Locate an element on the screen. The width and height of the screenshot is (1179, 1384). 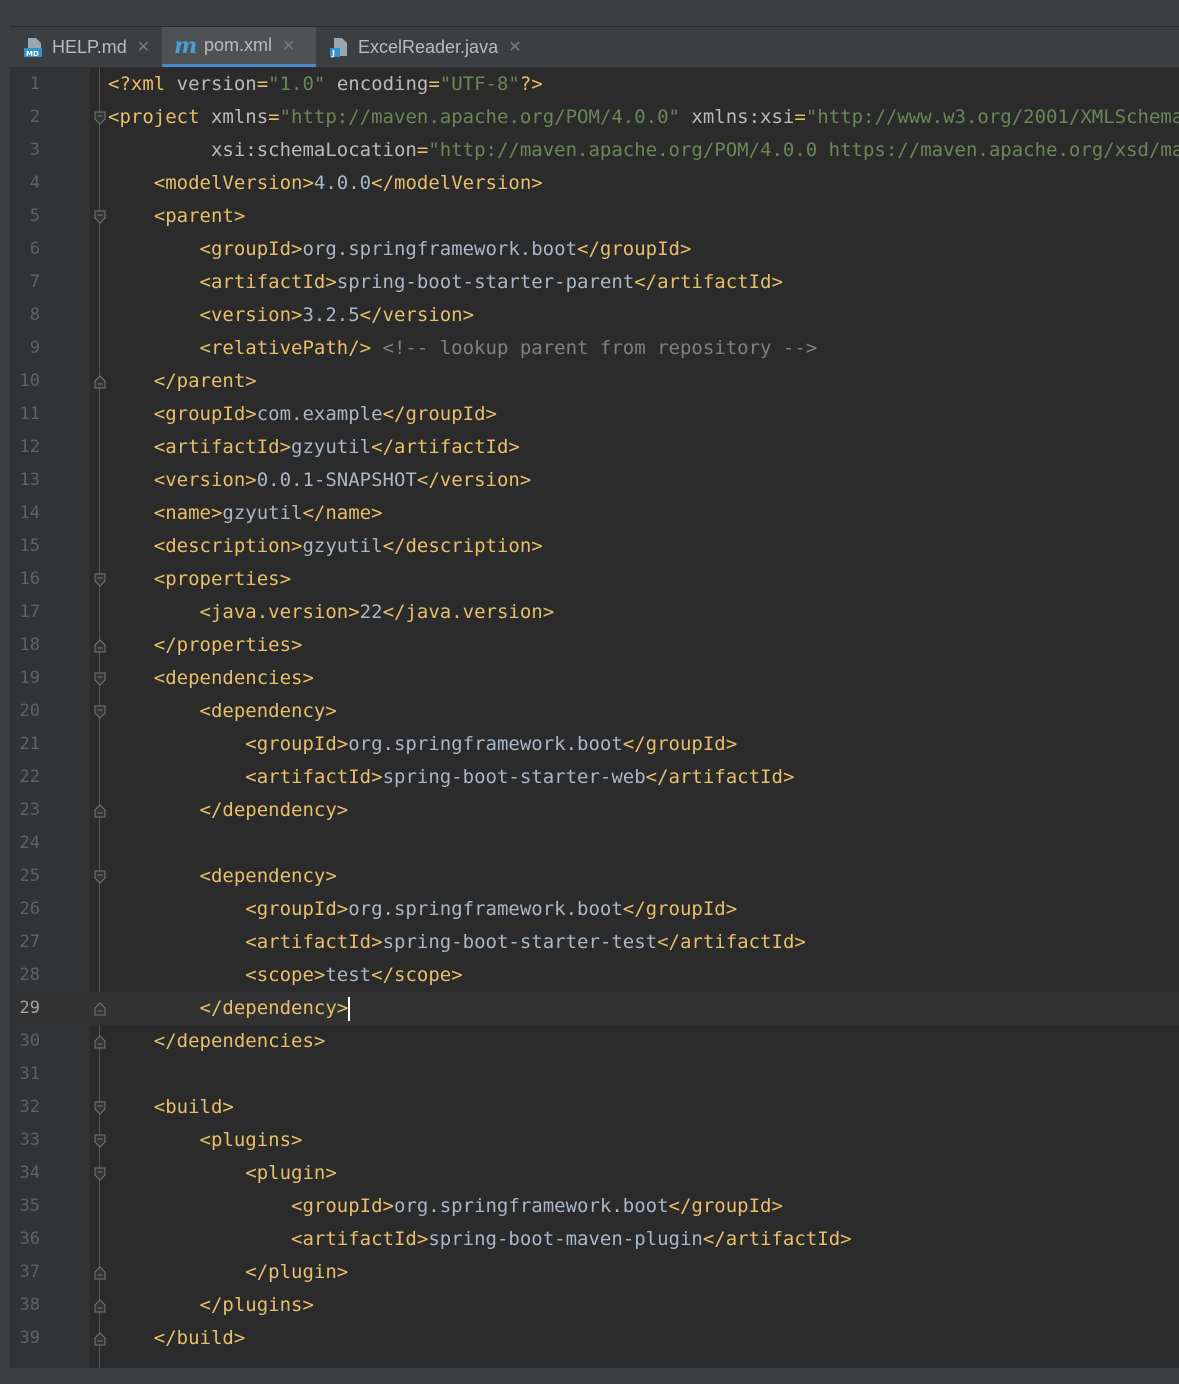
status-bar is located at coordinates (589, 1376).